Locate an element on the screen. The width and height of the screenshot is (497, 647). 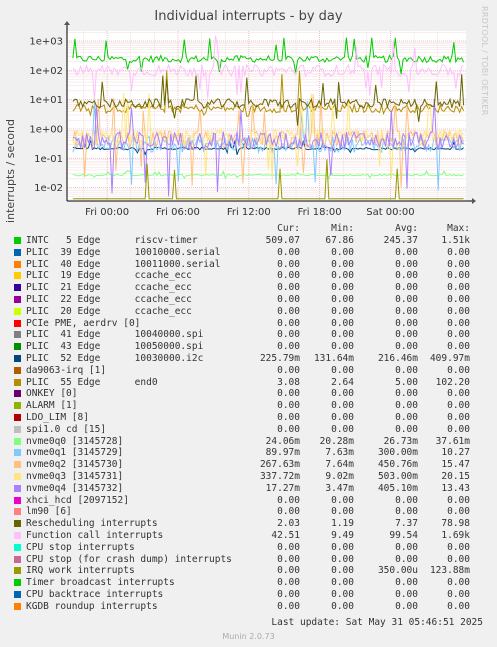
legend-series-name: nvme0q4 [3145732] is located at coordinates (75, 488).